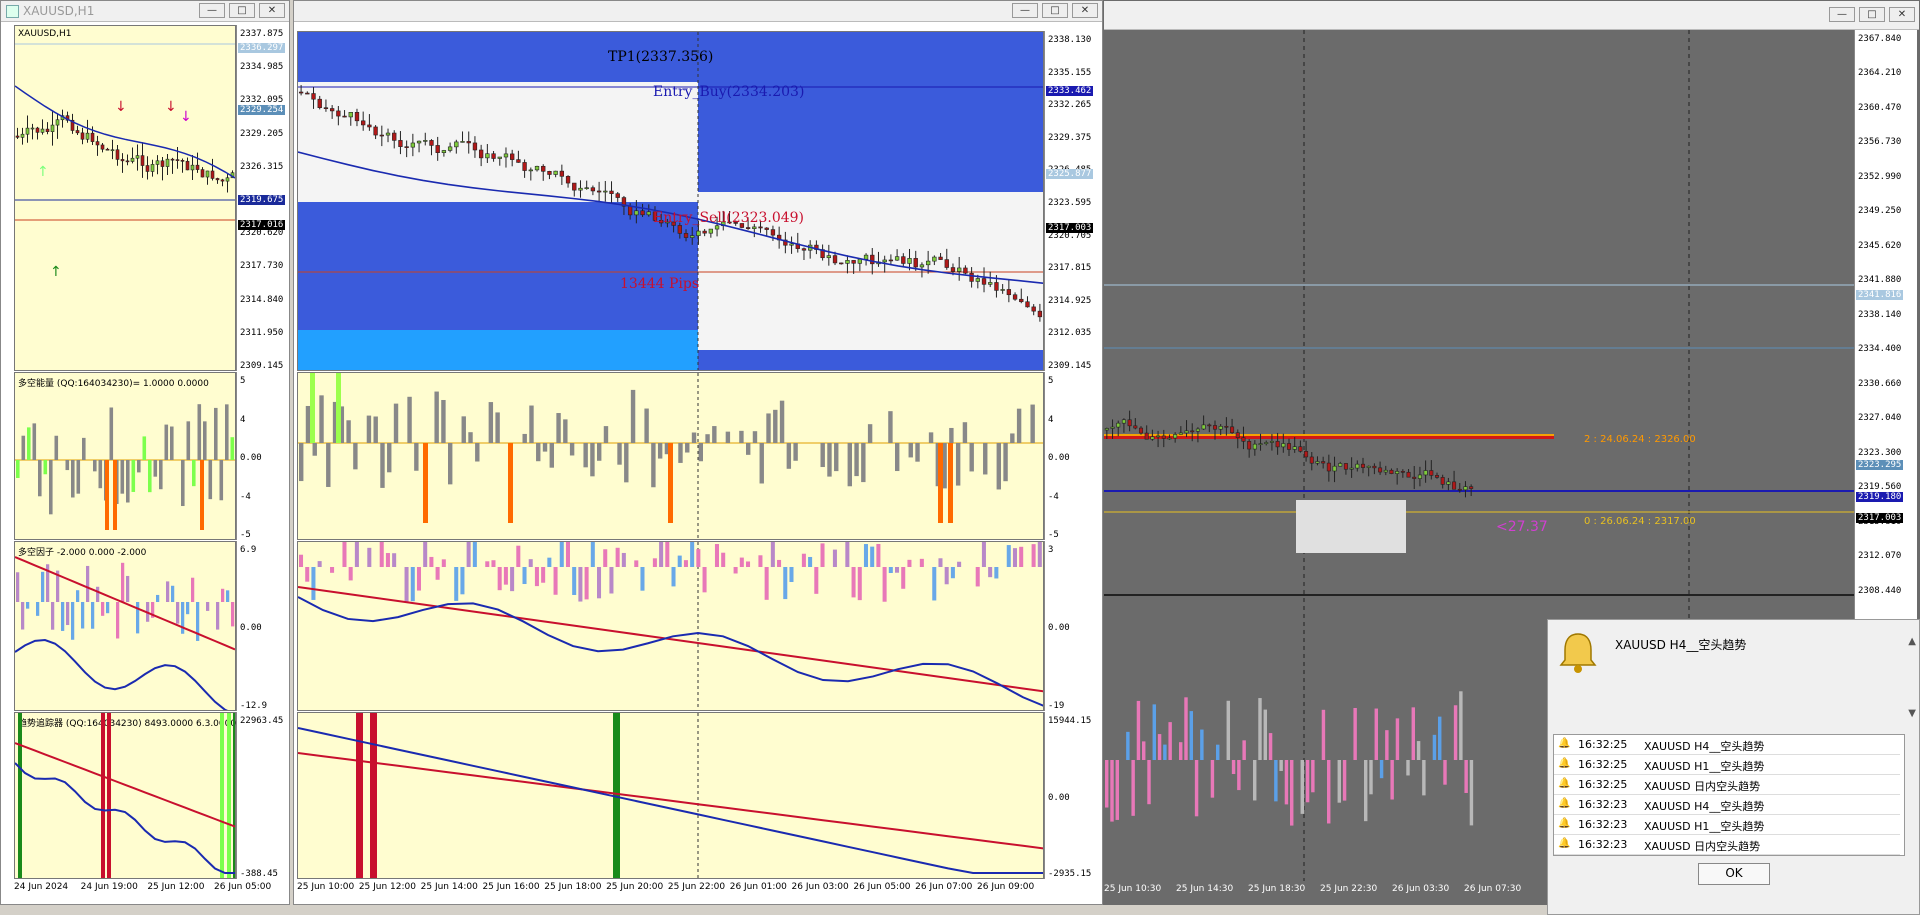 This screenshot has height=915, width=1920. I want to click on alert-row: 🔔 16:32:25 XAUUSD H1__空头趋势, so click(1727, 765).